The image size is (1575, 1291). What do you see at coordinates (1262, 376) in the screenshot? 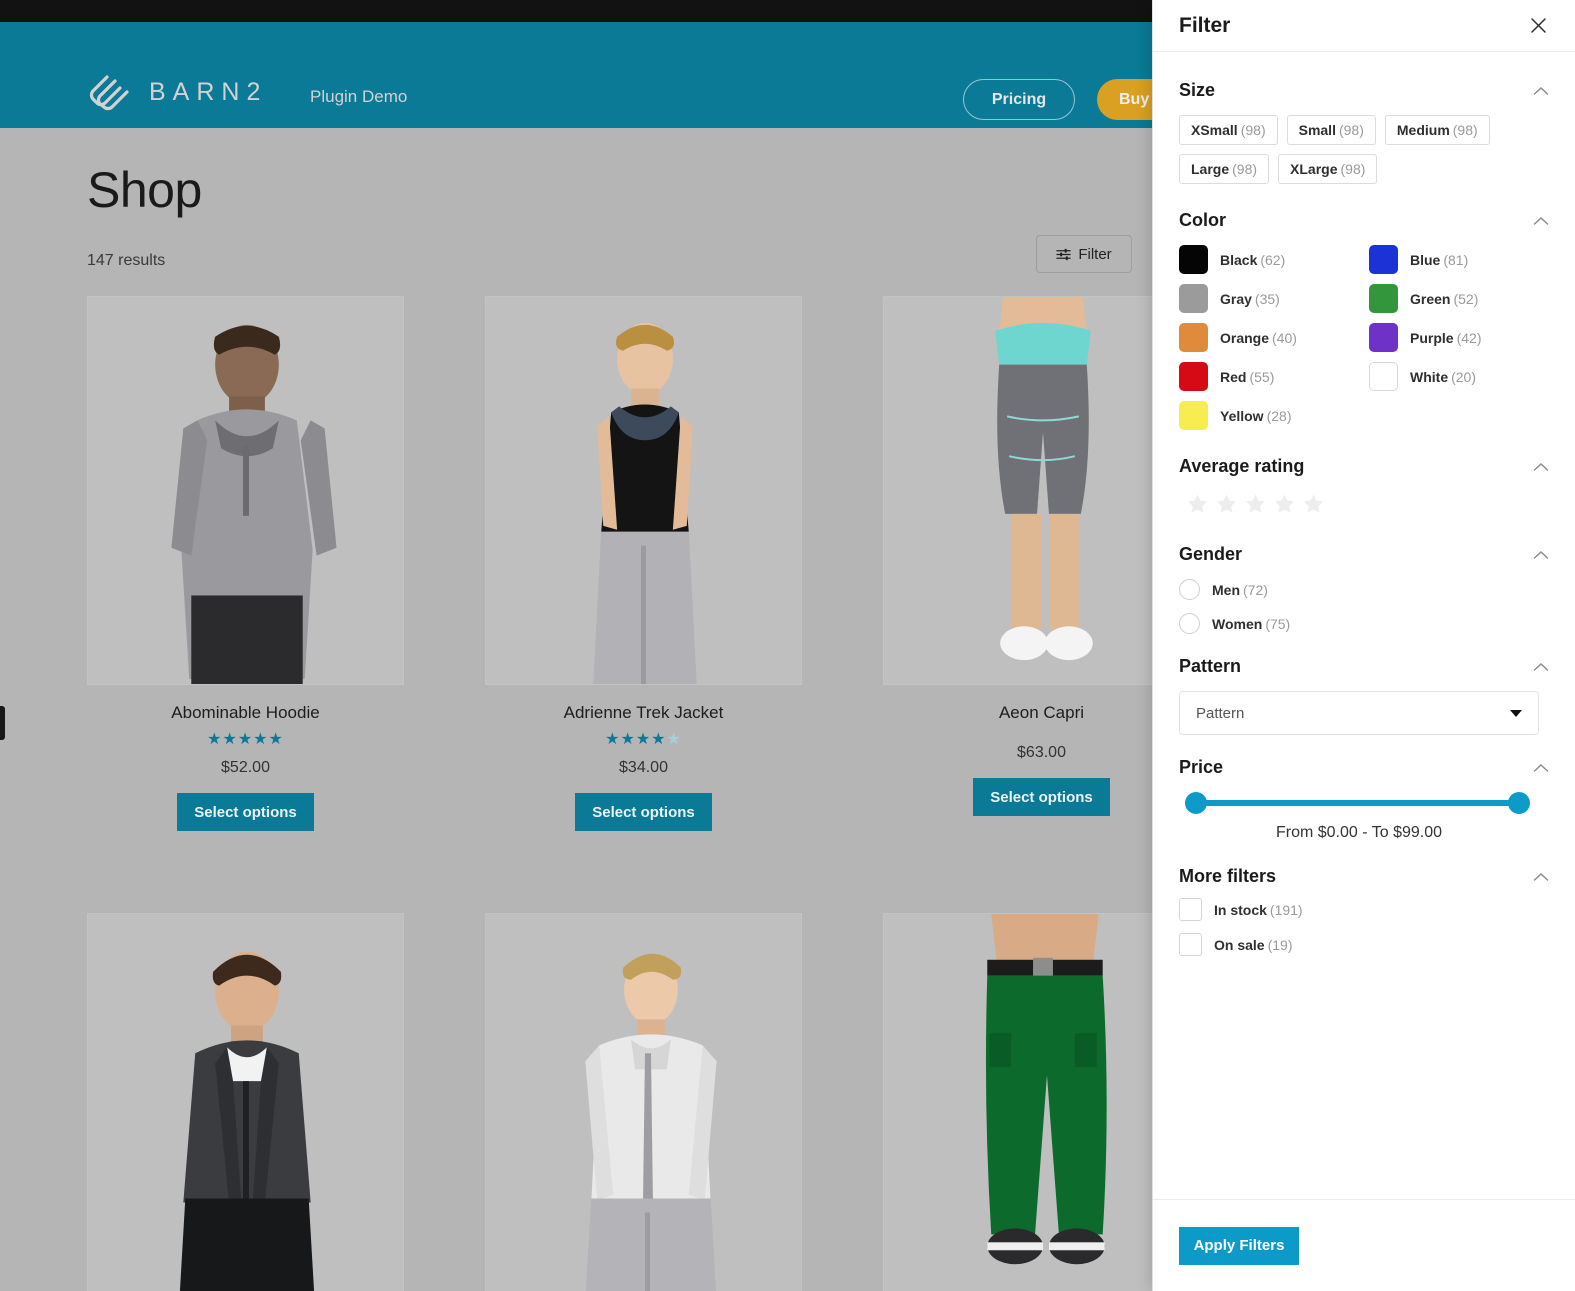
I see `color-option-count: (55)` at bounding box center [1262, 376].